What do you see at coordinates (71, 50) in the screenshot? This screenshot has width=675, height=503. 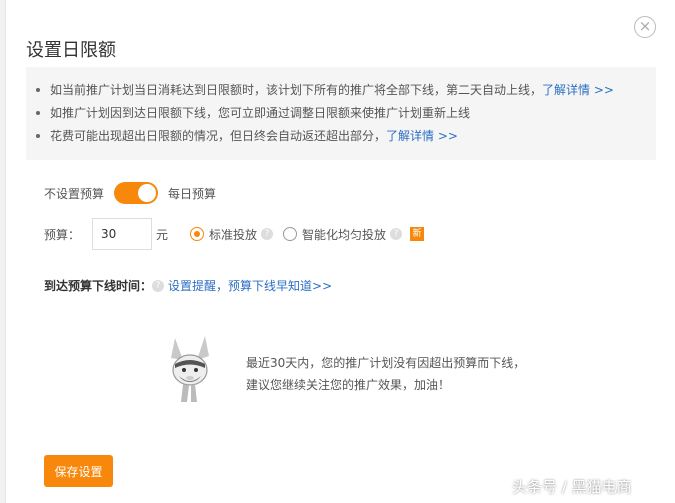 I see `dialog-title: 设置日限额` at bounding box center [71, 50].